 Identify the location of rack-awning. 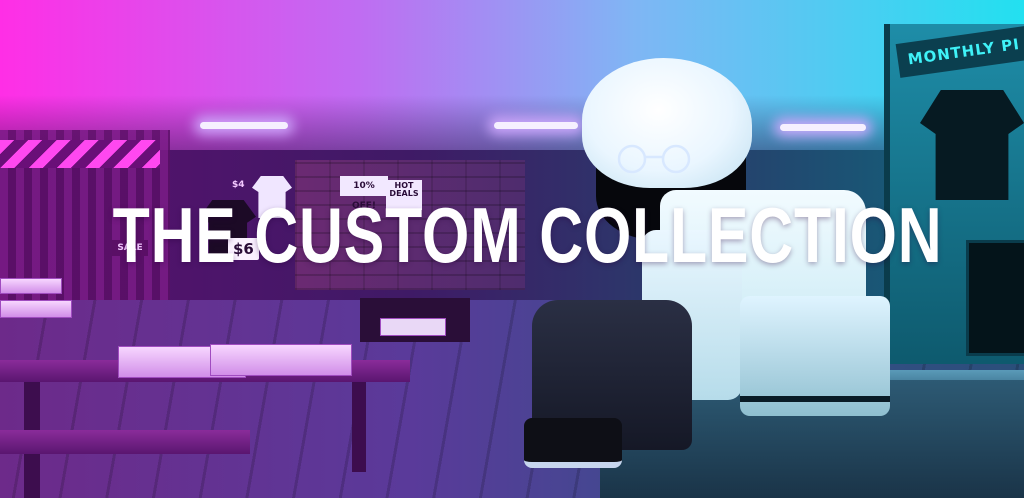
(80, 154).